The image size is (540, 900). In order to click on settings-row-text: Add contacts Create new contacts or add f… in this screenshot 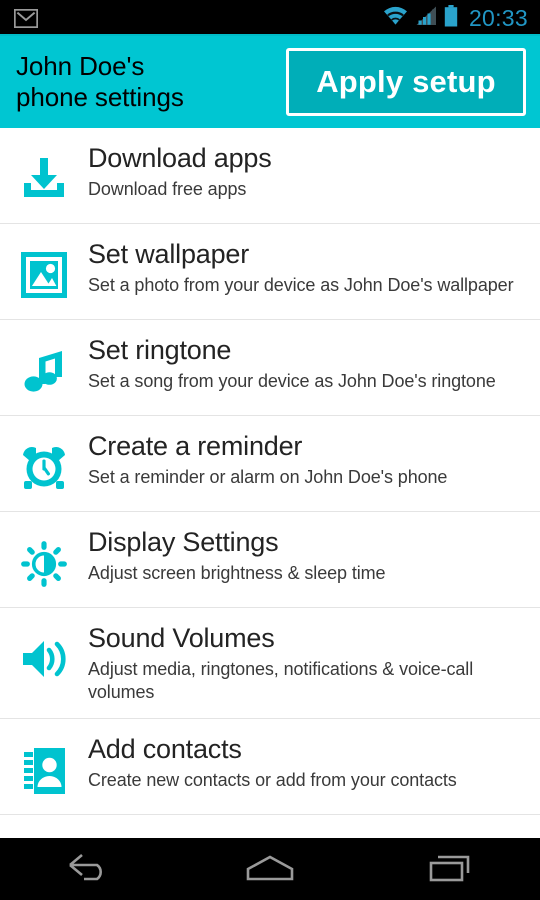, I will do `click(306, 762)`.